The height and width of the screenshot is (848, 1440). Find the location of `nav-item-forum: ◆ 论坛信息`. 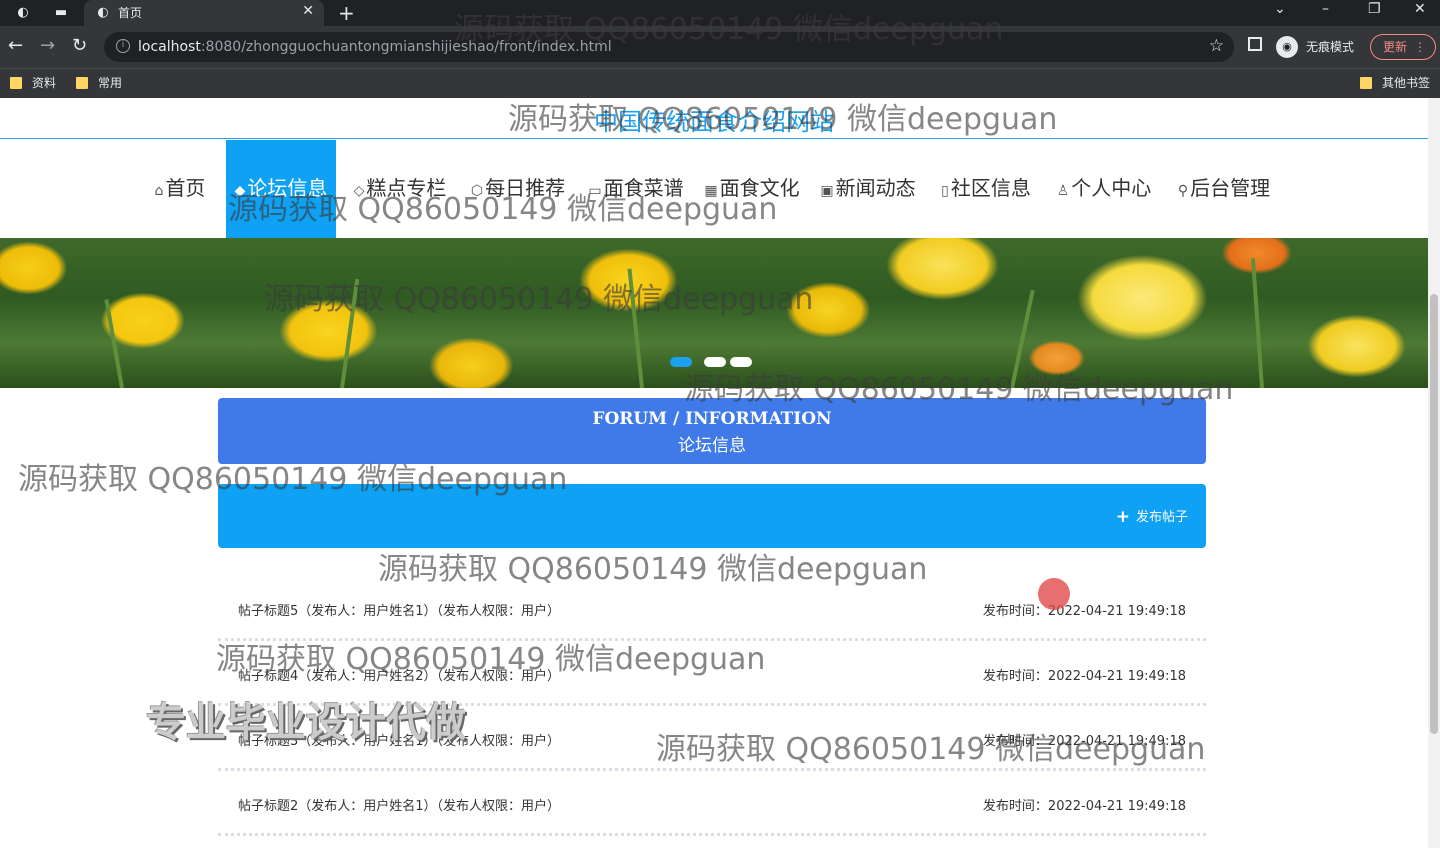

nav-item-forum: ◆ 论坛信息 is located at coordinates (281, 189).